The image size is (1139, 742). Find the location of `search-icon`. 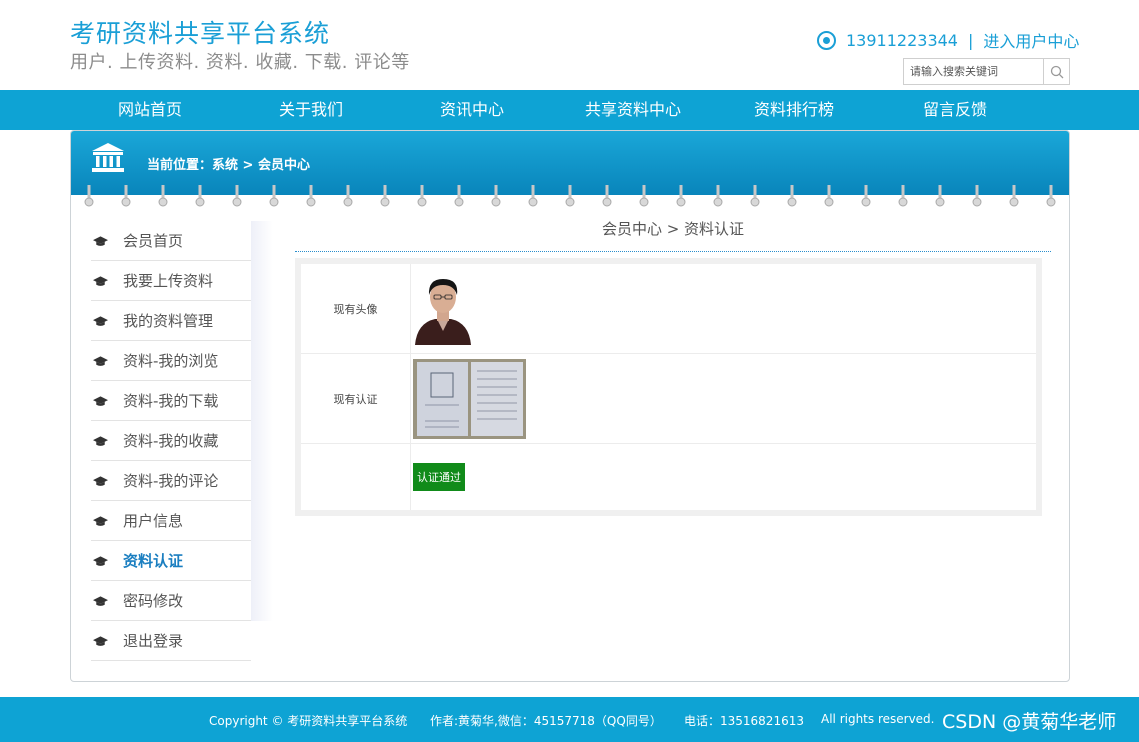

search-icon is located at coordinates (1056, 71).